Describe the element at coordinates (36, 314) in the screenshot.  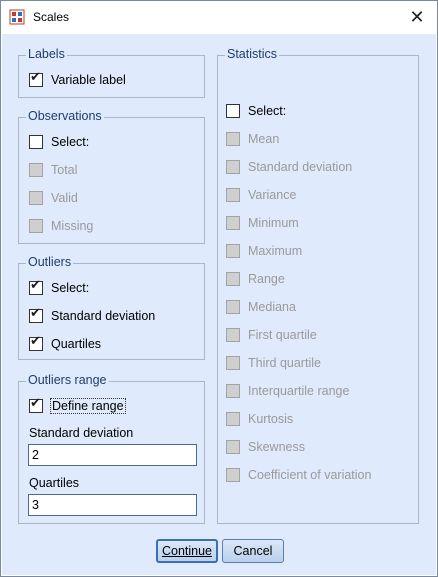
I see `outliers-standard-deviation-checkbox` at that location.